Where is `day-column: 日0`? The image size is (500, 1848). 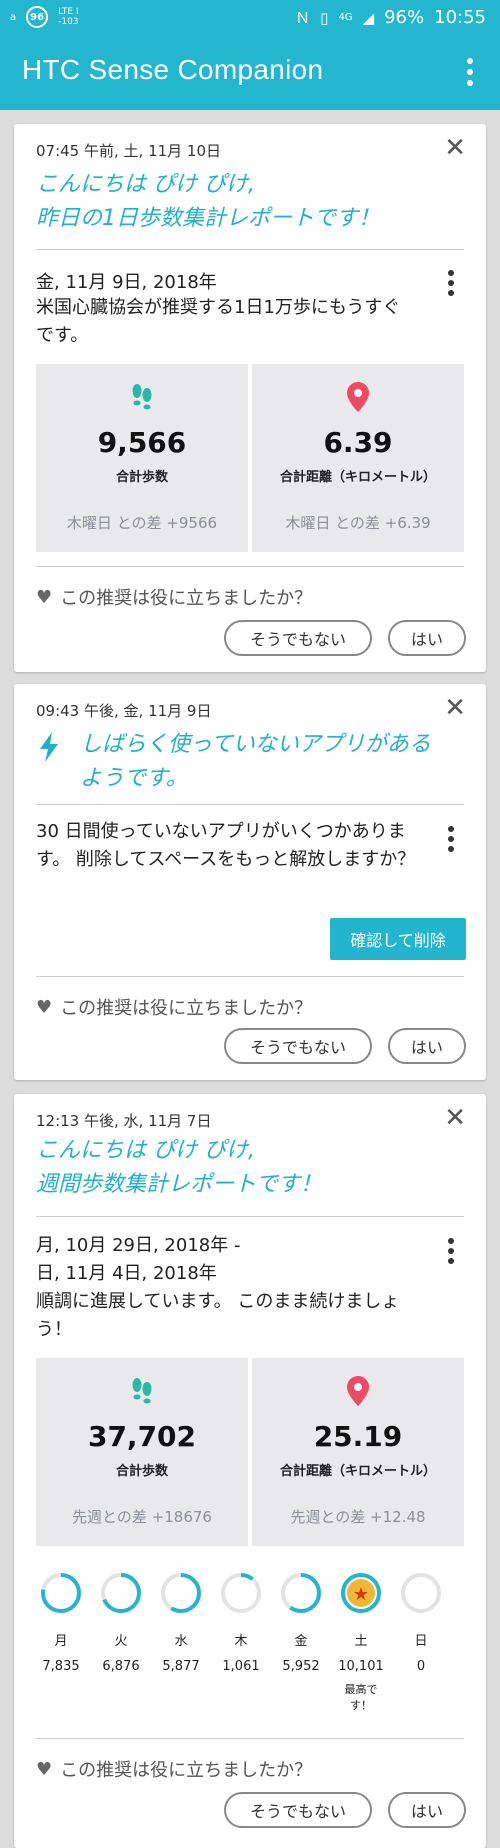 day-column: 日0 is located at coordinates (421, 1622).